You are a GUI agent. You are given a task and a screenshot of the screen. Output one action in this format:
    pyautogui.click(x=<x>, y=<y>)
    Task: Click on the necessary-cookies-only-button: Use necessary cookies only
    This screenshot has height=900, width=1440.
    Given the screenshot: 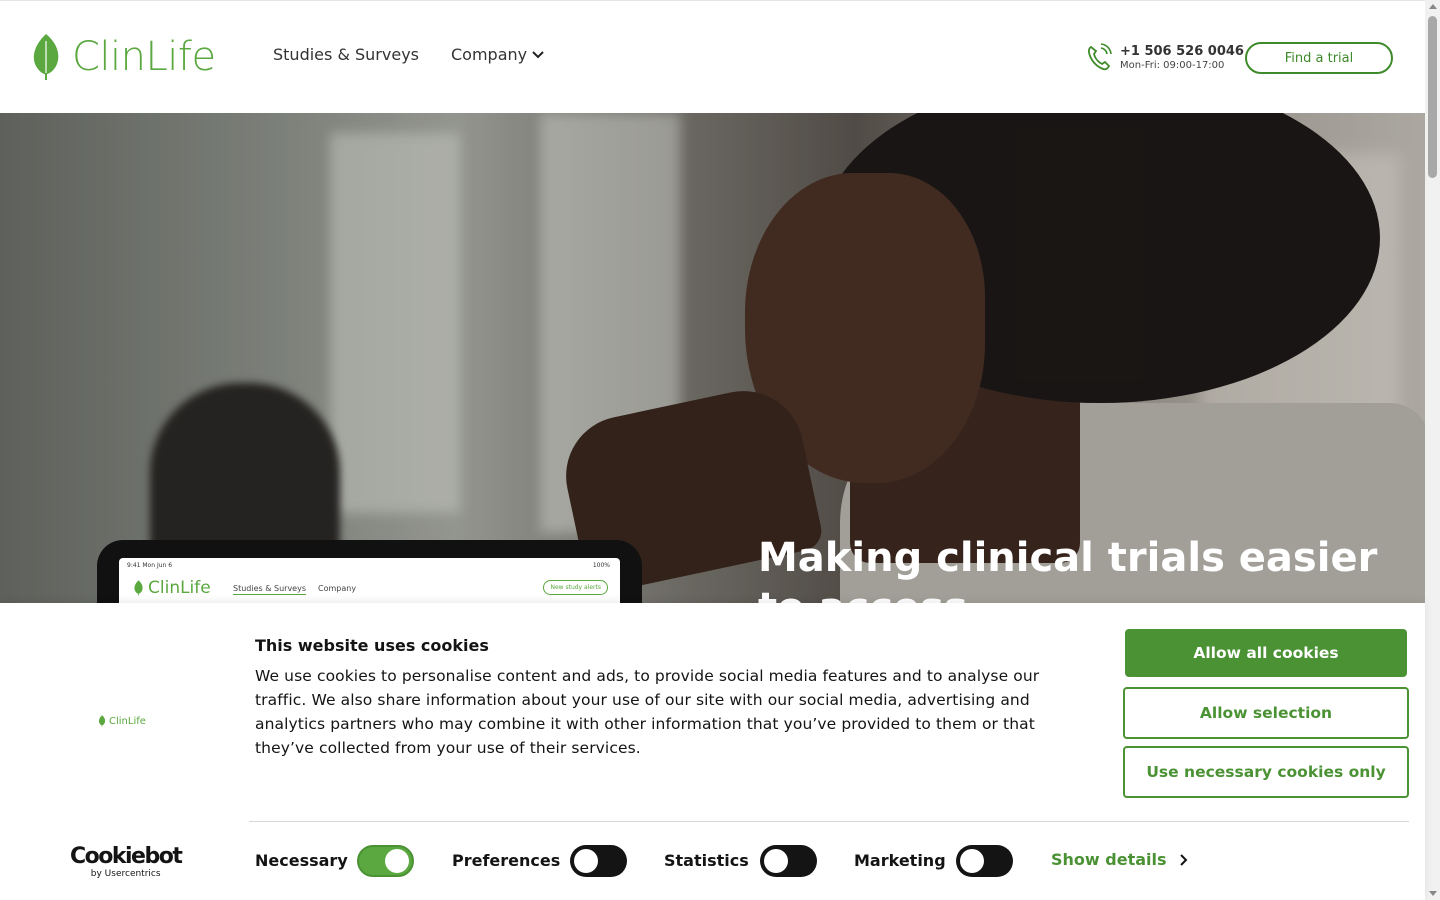 What is the action you would take?
    pyautogui.click(x=1266, y=772)
    